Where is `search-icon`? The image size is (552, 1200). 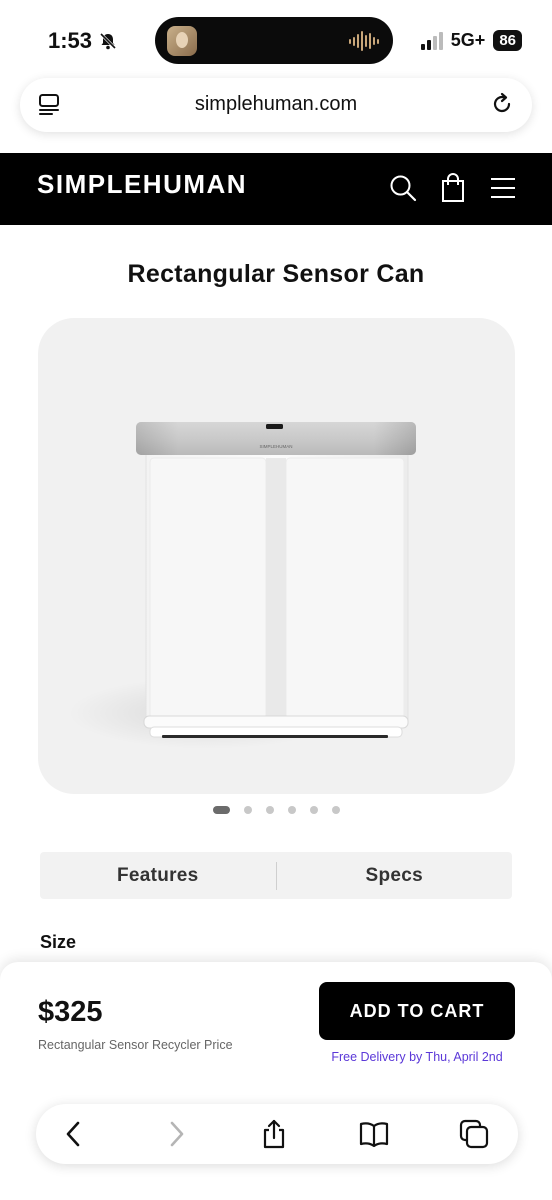
search-icon is located at coordinates (403, 188).